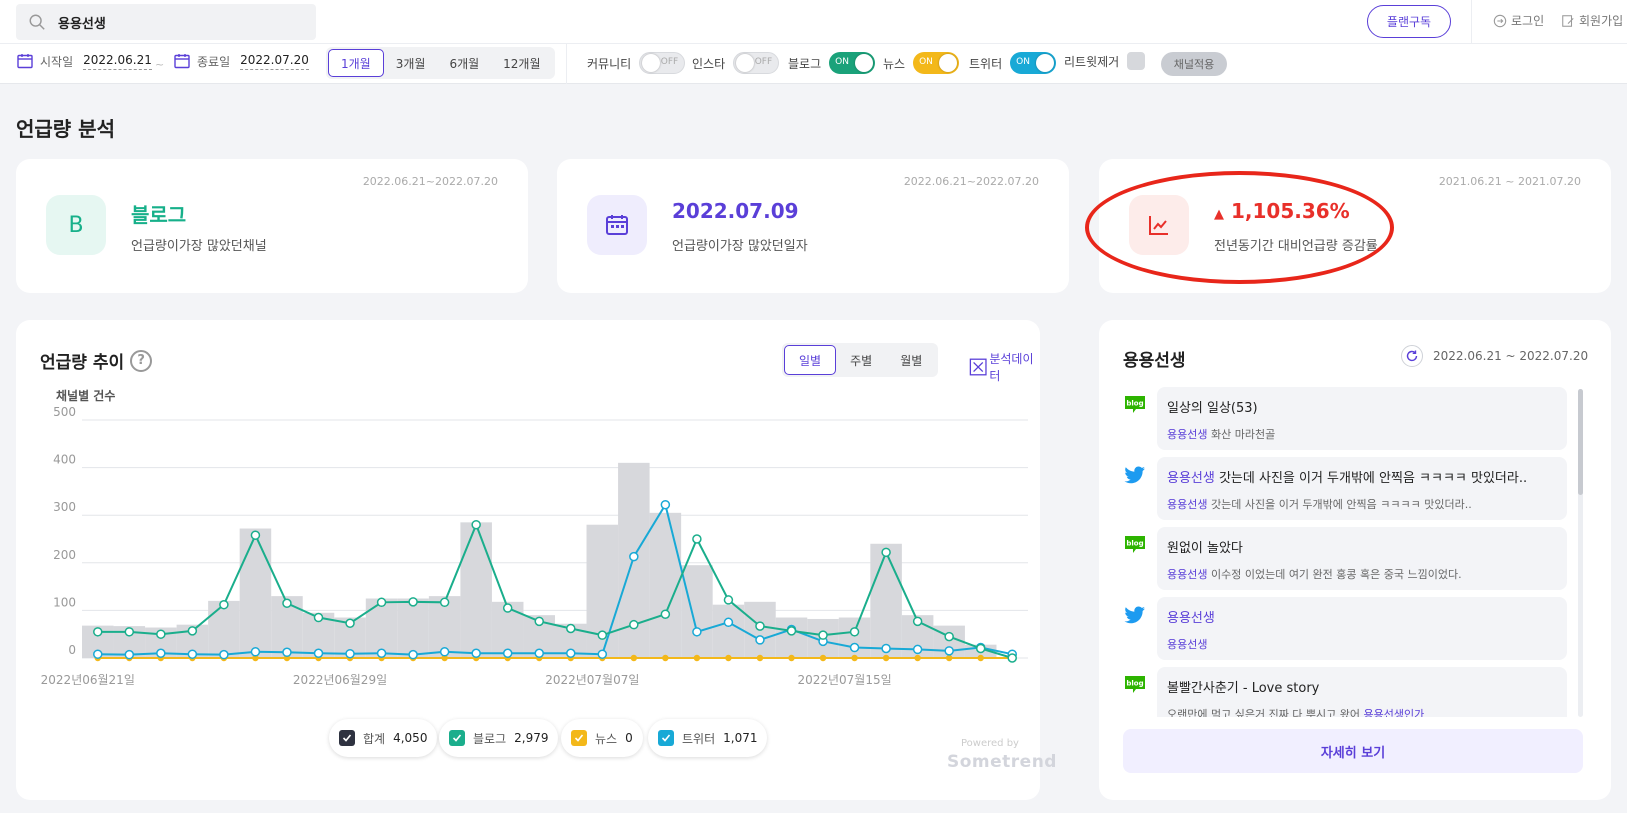  What do you see at coordinates (1134, 544) in the screenshot?
I see `svg-text: blog` at bounding box center [1134, 544].